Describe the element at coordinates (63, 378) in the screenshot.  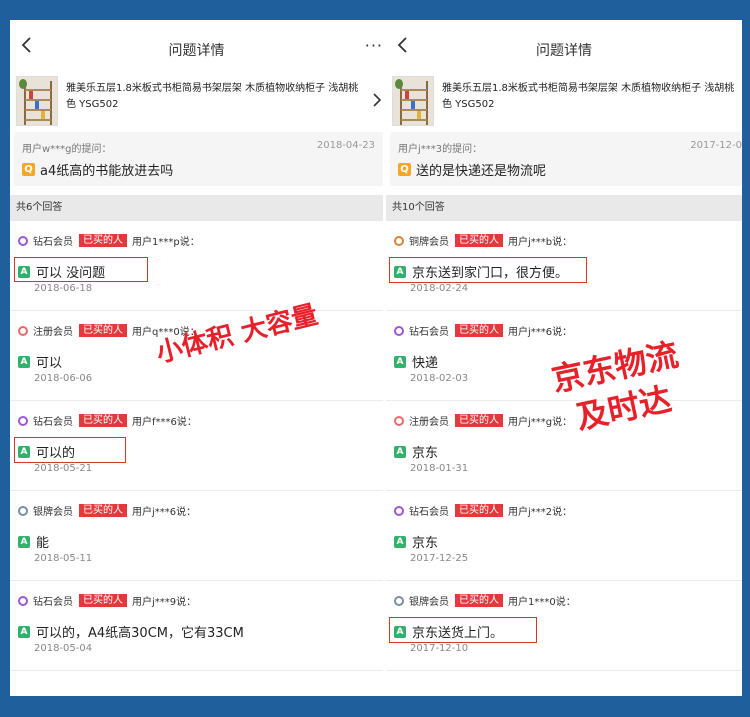
I see `answer-date: 2018-06-06` at that location.